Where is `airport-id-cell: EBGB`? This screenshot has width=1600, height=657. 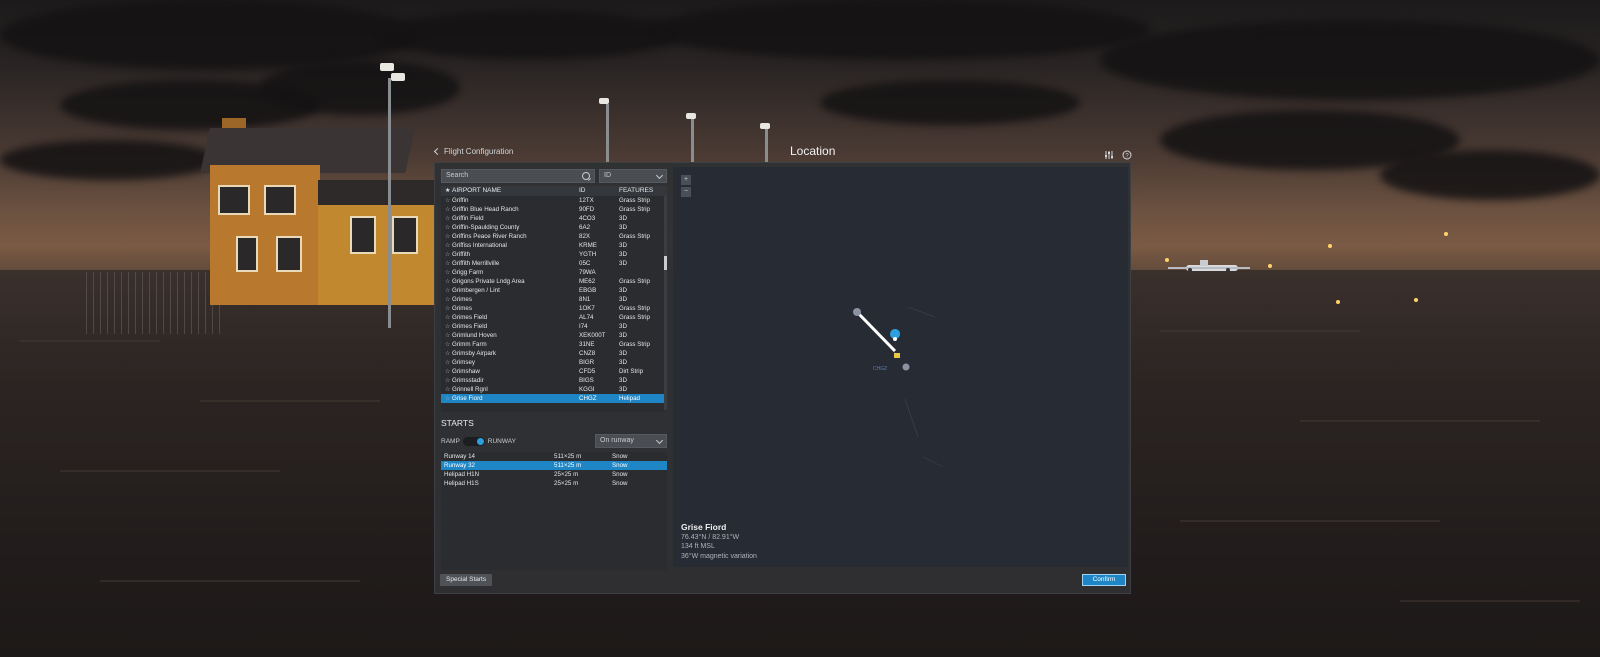
airport-id-cell: EBGB is located at coordinates (588, 290).